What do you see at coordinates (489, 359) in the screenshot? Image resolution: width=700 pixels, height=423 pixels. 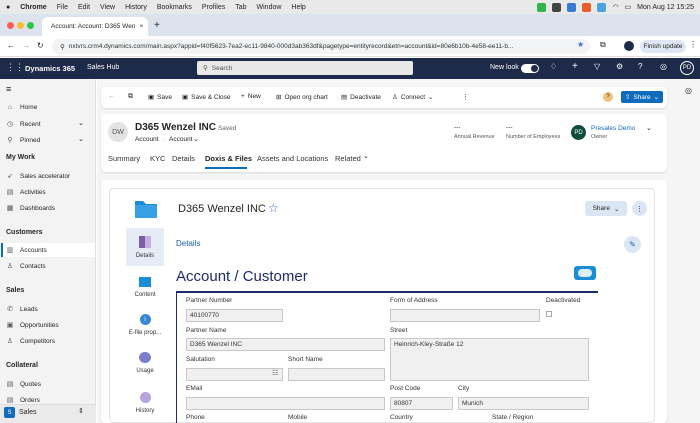 I see `street-field: Heinrich-Kley-Straße 12` at bounding box center [489, 359].